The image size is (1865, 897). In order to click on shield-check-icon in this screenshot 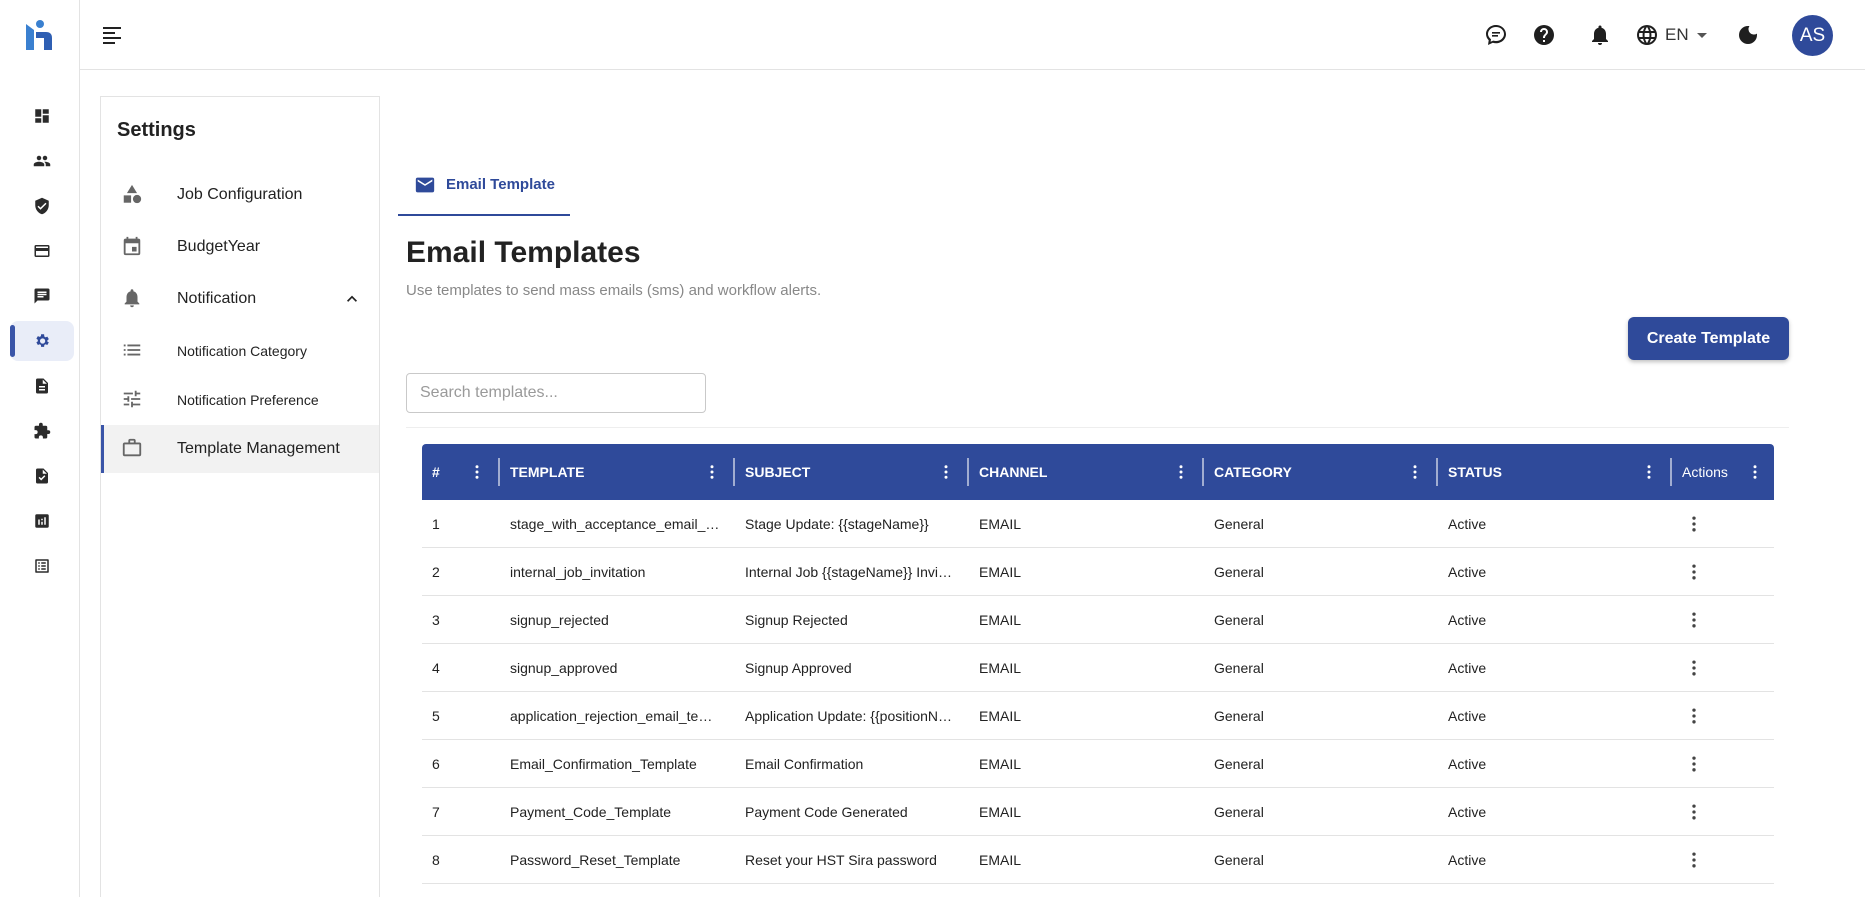, I will do `click(42, 206)`.